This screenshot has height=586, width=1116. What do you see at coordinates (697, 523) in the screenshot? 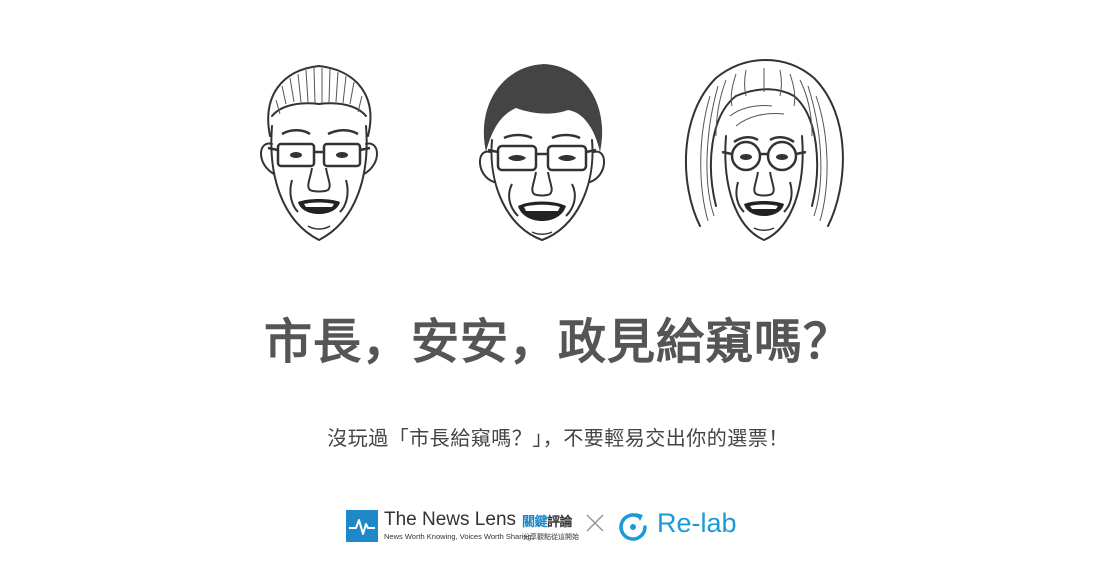
I see `re-lab-name: Re-lab` at bounding box center [697, 523].